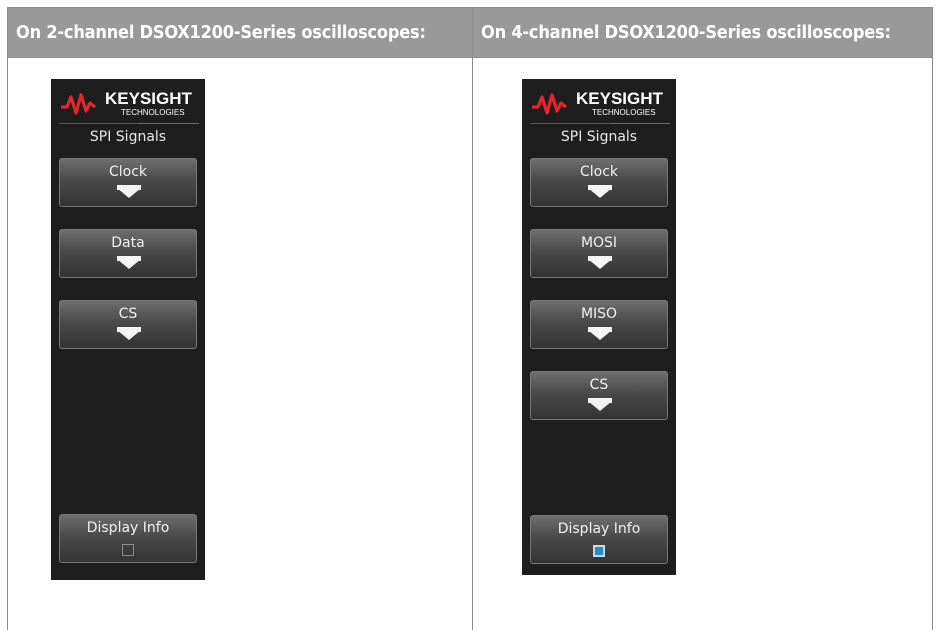 Image resolution: width=940 pixels, height=630 pixels. What do you see at coordinates (599, 314) in the screenshot?
I see `softkey-label: MISO` at bounding box center [599, 314].